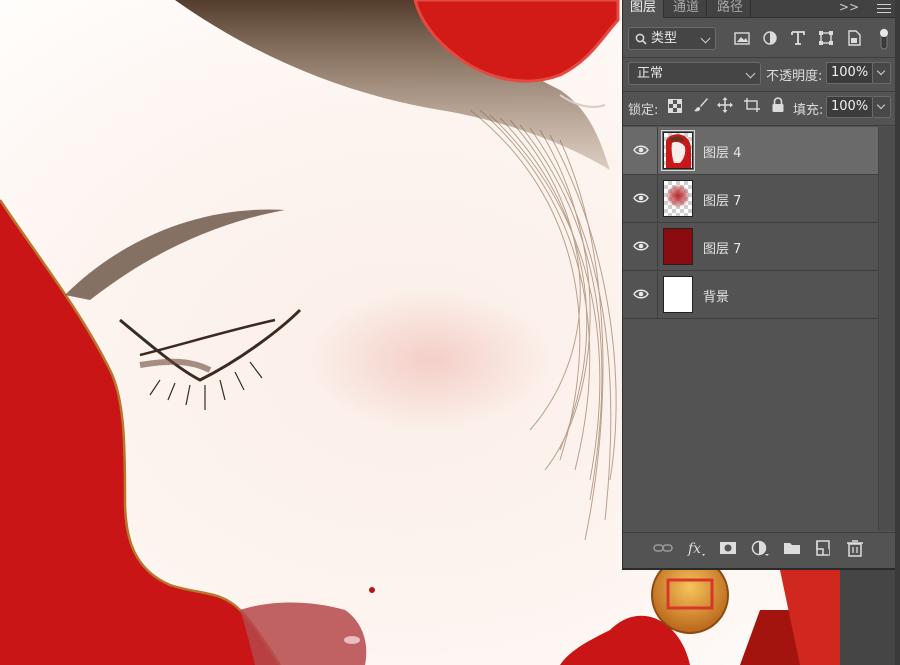 This screenshot has width=900, height=665. What do you see at coordinates (886, 329) in the screenshot?
I see `layers-scrollbar` at bounding box center [886, 329].